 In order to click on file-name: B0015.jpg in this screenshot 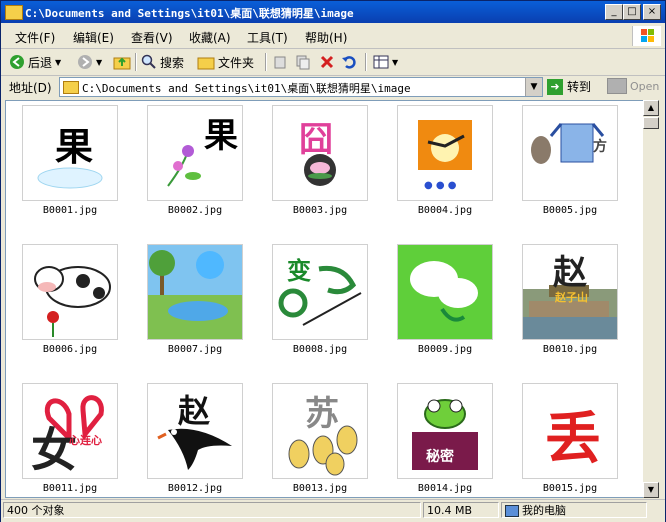, I will do `click(570, 488)`.